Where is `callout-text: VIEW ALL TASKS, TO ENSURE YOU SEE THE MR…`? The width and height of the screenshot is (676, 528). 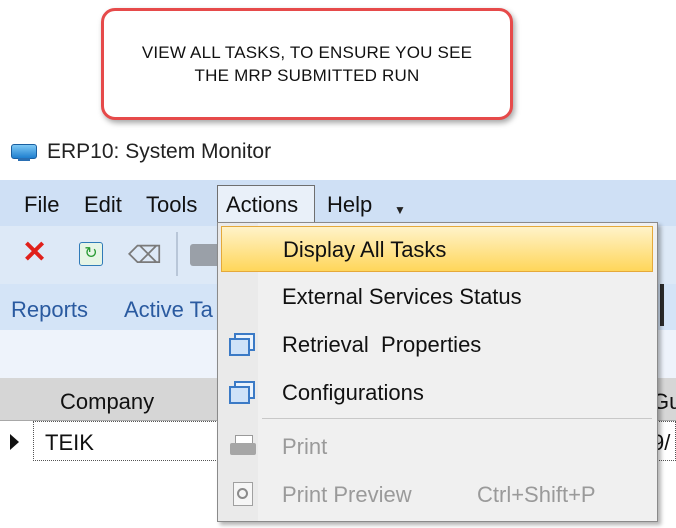 callout-text: VIEW ALL TASKS, TO ENSURE YOU SEE THE MR… is located at coordinates (307, 64).